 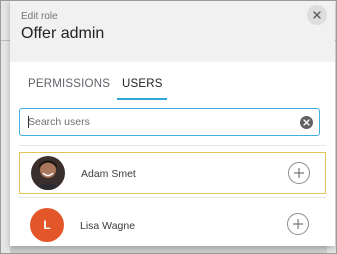 I want to click on backdrop-left, so click(x=5, y=127).